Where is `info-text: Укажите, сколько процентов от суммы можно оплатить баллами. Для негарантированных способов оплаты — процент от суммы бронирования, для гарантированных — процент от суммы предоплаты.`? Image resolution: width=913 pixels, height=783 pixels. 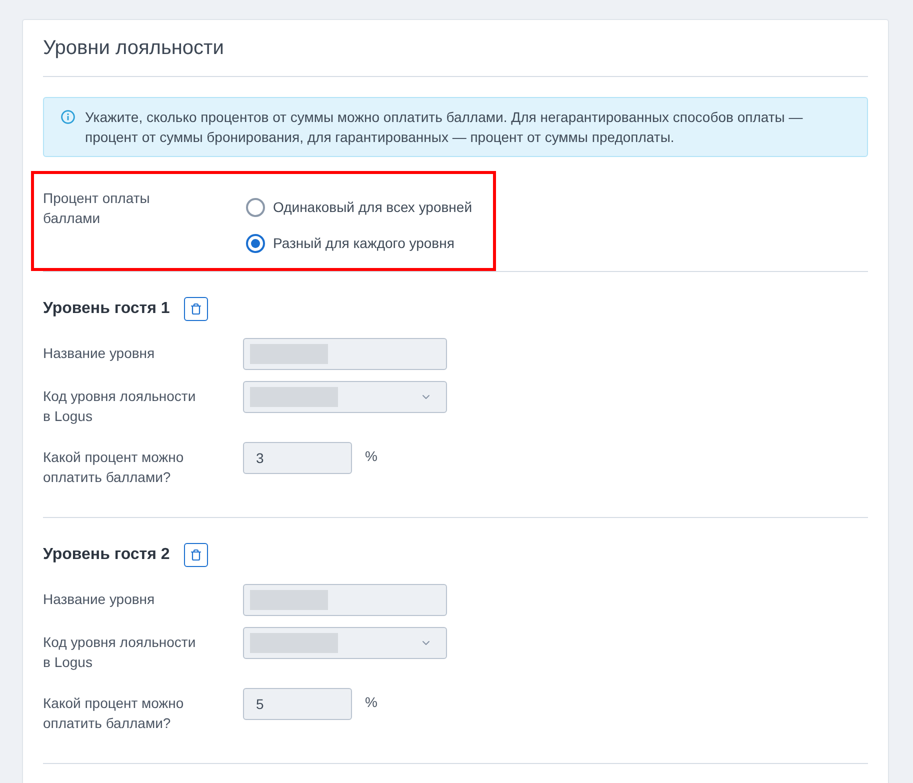 info-text: Укажите, сколько процентов от суммы можно оплатить баллами. Для негарантированных способов оплаты — процент от суммы бронирования, для гарантированных — процент от суммы предоплаты. is located at coordinates (444, 127).